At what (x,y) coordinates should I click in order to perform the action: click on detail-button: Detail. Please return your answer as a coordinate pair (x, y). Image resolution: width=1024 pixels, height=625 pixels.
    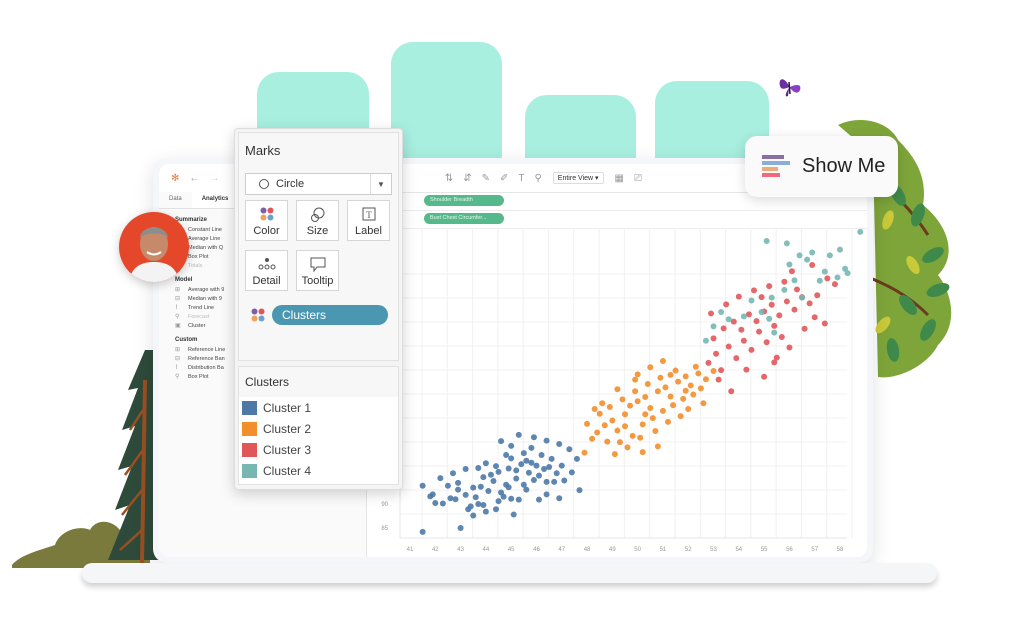
    Looking at the image, I should click on (266, 270).